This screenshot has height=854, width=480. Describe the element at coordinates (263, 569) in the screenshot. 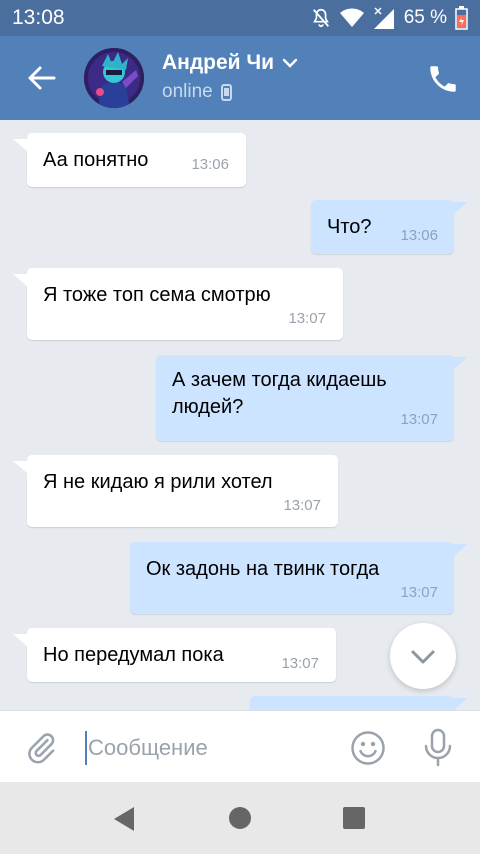

I see `message-text: Ок задонь на твинк тогда` at that location.